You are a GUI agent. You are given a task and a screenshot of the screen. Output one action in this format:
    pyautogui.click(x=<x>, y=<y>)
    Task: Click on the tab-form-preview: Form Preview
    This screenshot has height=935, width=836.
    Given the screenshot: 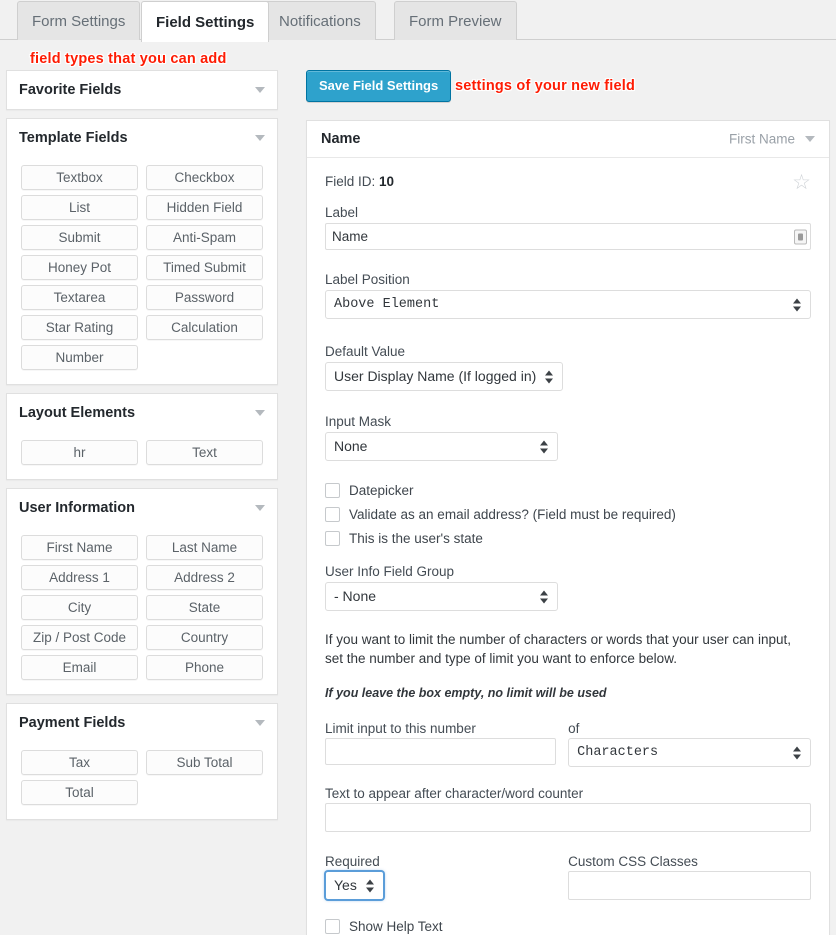 What is the action you would take?
    pyautogui.click(x=455, y=20)
    